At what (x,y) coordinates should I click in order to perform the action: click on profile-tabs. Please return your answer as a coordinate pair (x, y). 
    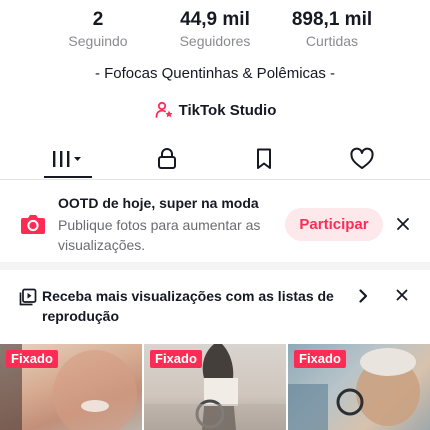
    Looking at the image, I should click on (215, 159).